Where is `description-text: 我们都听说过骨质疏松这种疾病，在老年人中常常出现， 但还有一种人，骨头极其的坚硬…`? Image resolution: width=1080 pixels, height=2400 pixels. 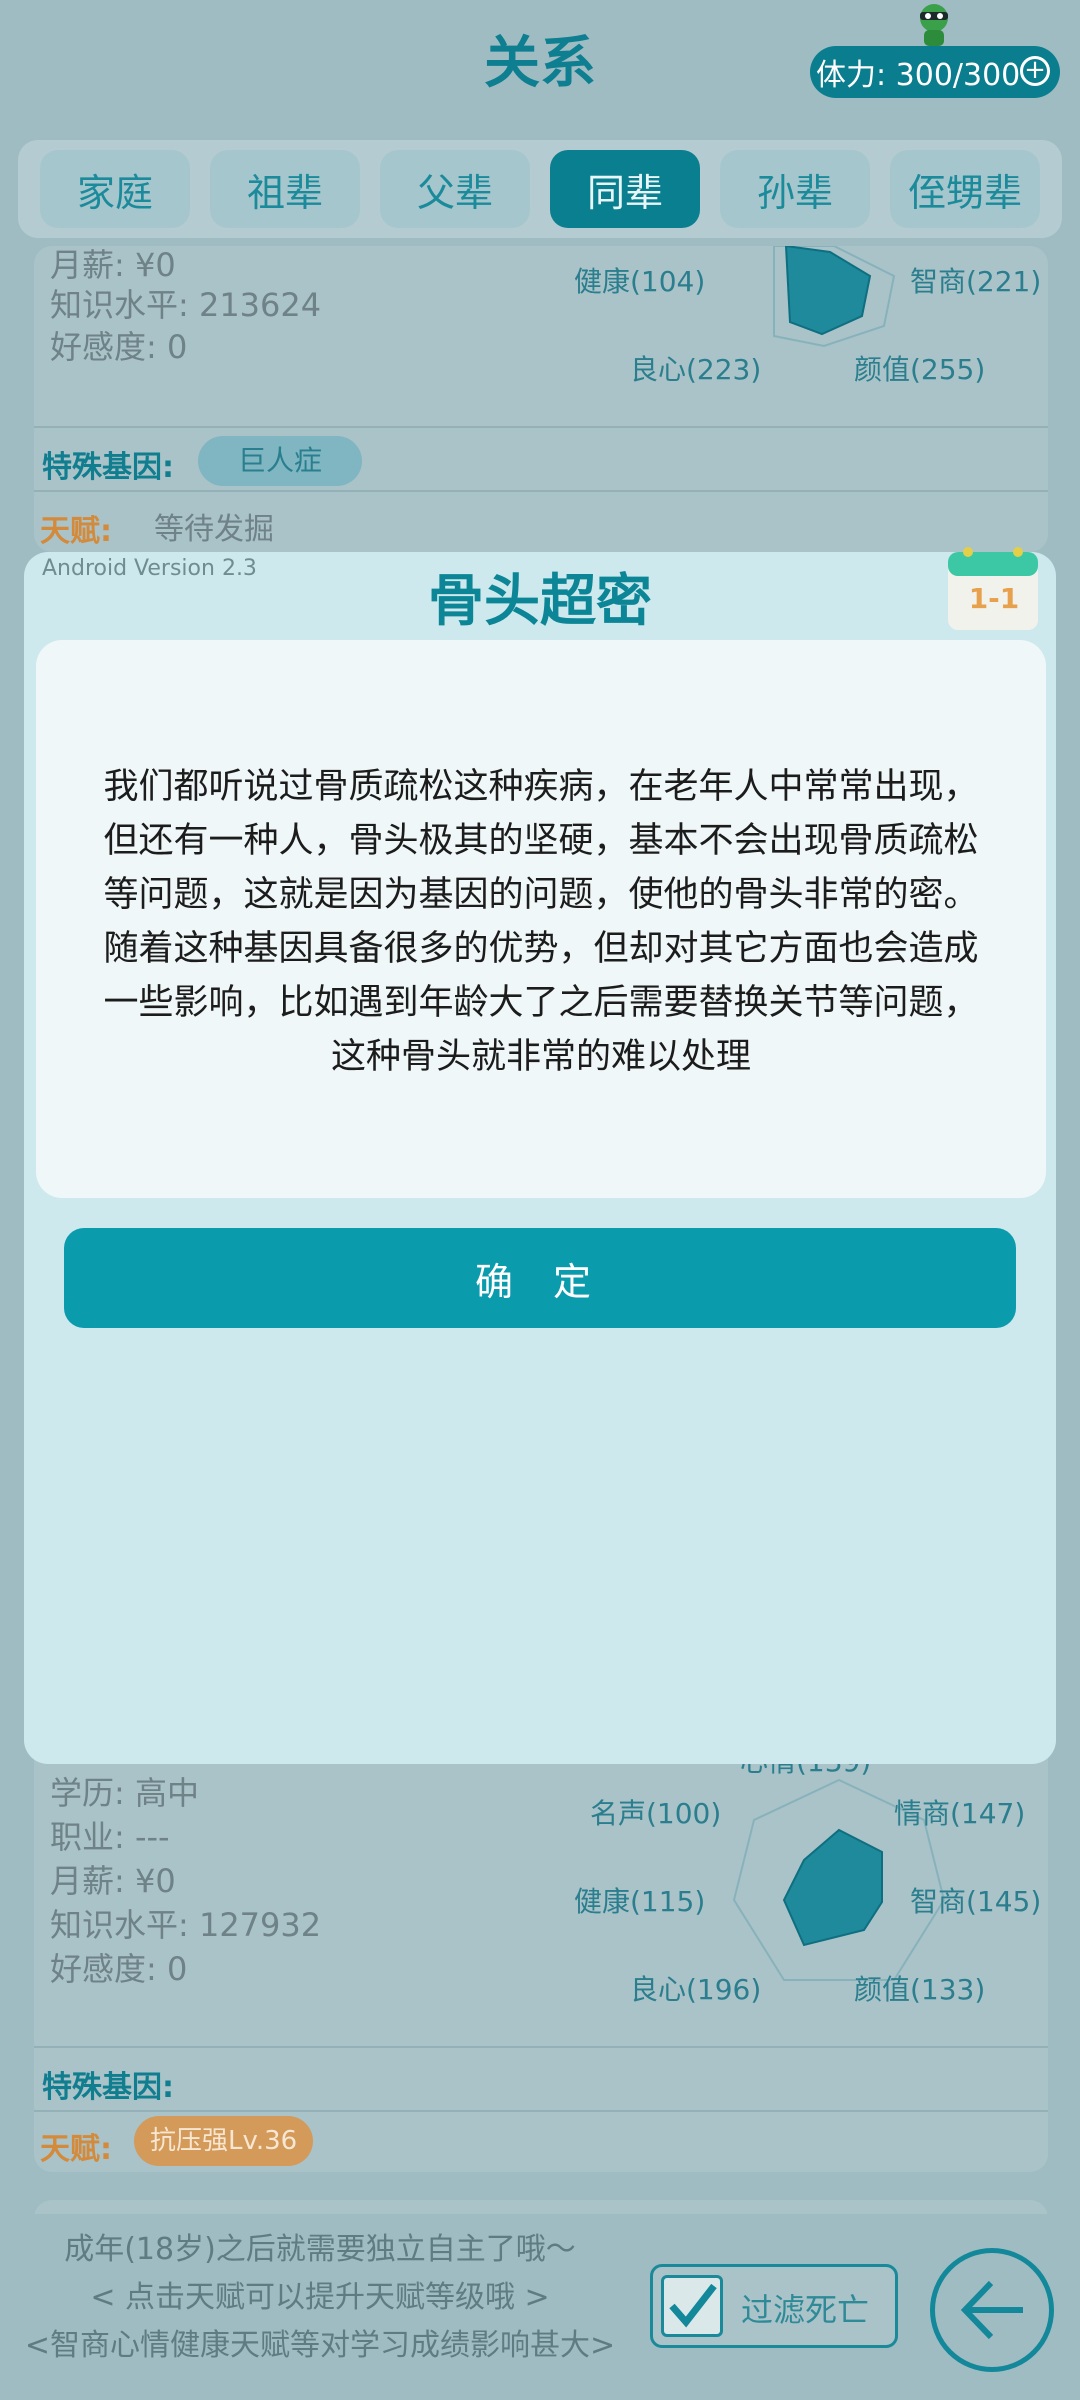
description-text: 我们都听说过骨质疏松这种疾病，在老年人中常常出现， 但还有一种人，骨头极其的坚硬… is located at coordinates (541, 922).